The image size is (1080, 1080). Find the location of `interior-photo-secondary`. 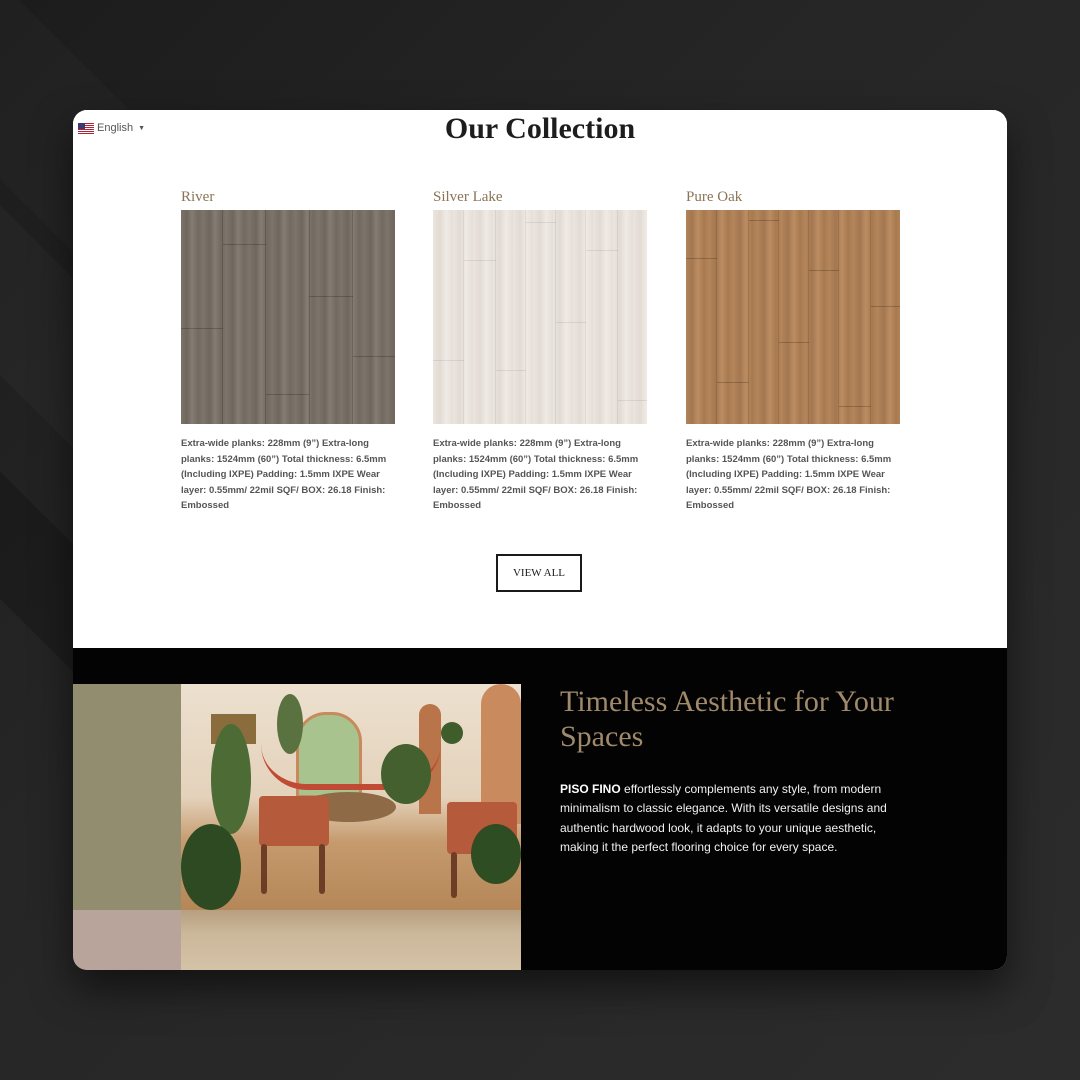

interior-photo-secondary is located at coordinates (351, 940).